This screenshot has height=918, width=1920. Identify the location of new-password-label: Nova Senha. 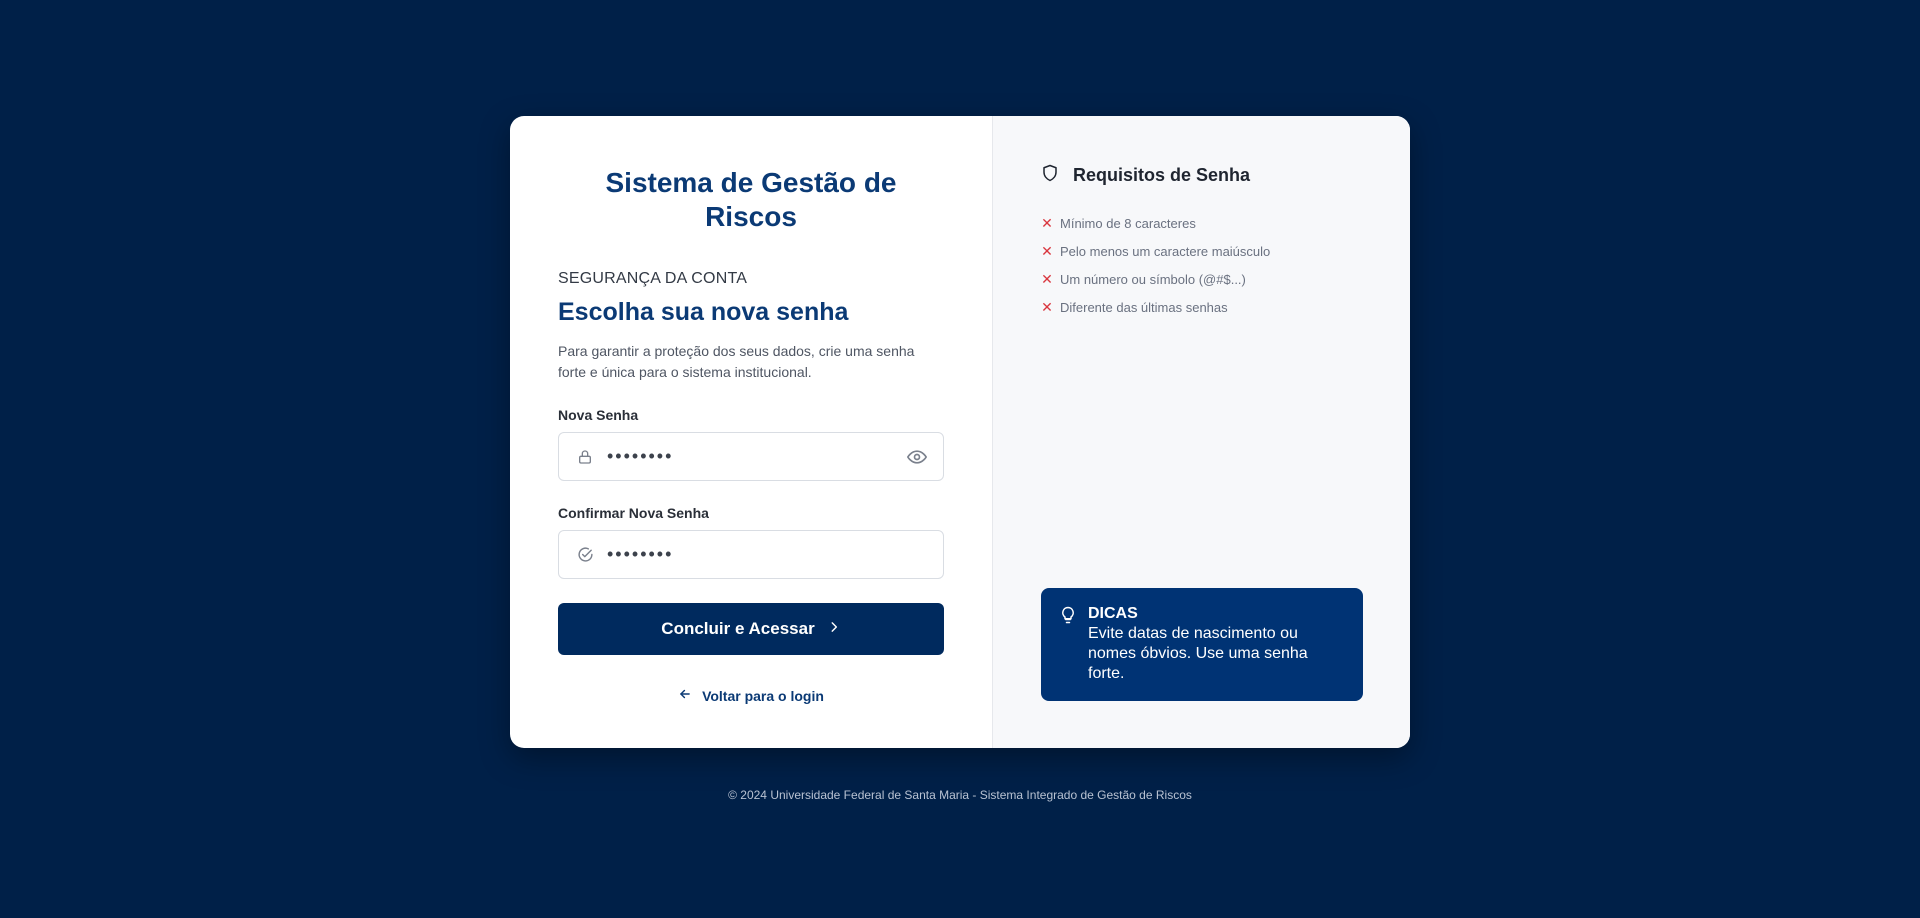
(598, 415).